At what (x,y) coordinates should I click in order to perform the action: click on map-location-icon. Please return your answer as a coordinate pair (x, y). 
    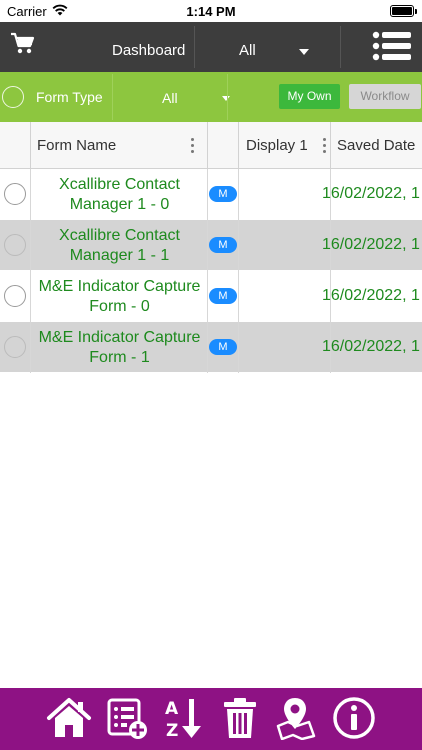
    Looking at the image, I should click on (296, 718).